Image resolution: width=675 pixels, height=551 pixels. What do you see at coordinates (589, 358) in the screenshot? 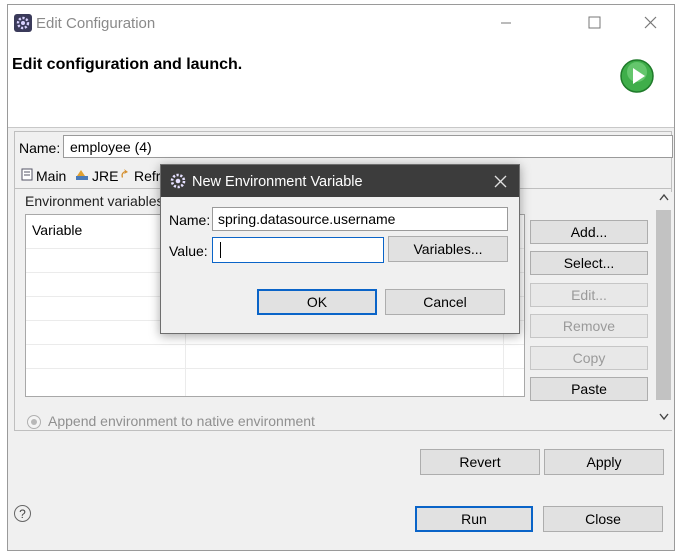
I see `copy-button: Copy` at bounding box center [589, 358].